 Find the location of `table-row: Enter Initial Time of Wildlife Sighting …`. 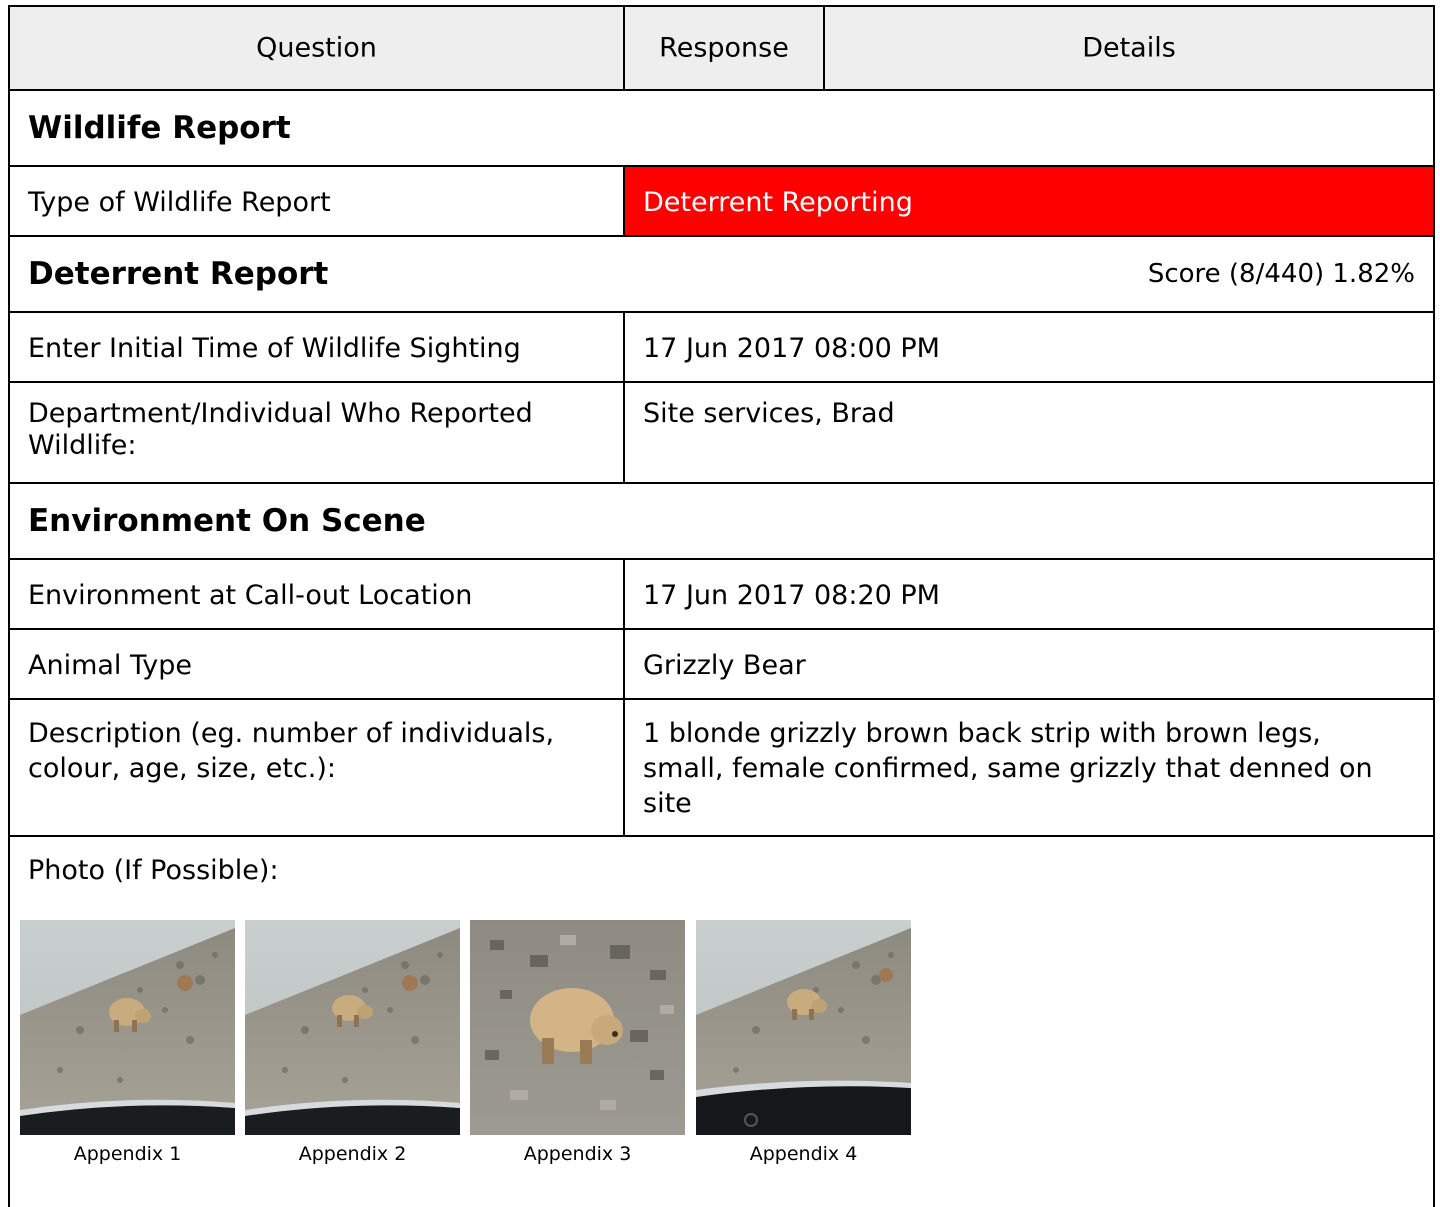

table-row: Enter Initial Time of Wildlife Sighting … is located at coordinates (721, 348).